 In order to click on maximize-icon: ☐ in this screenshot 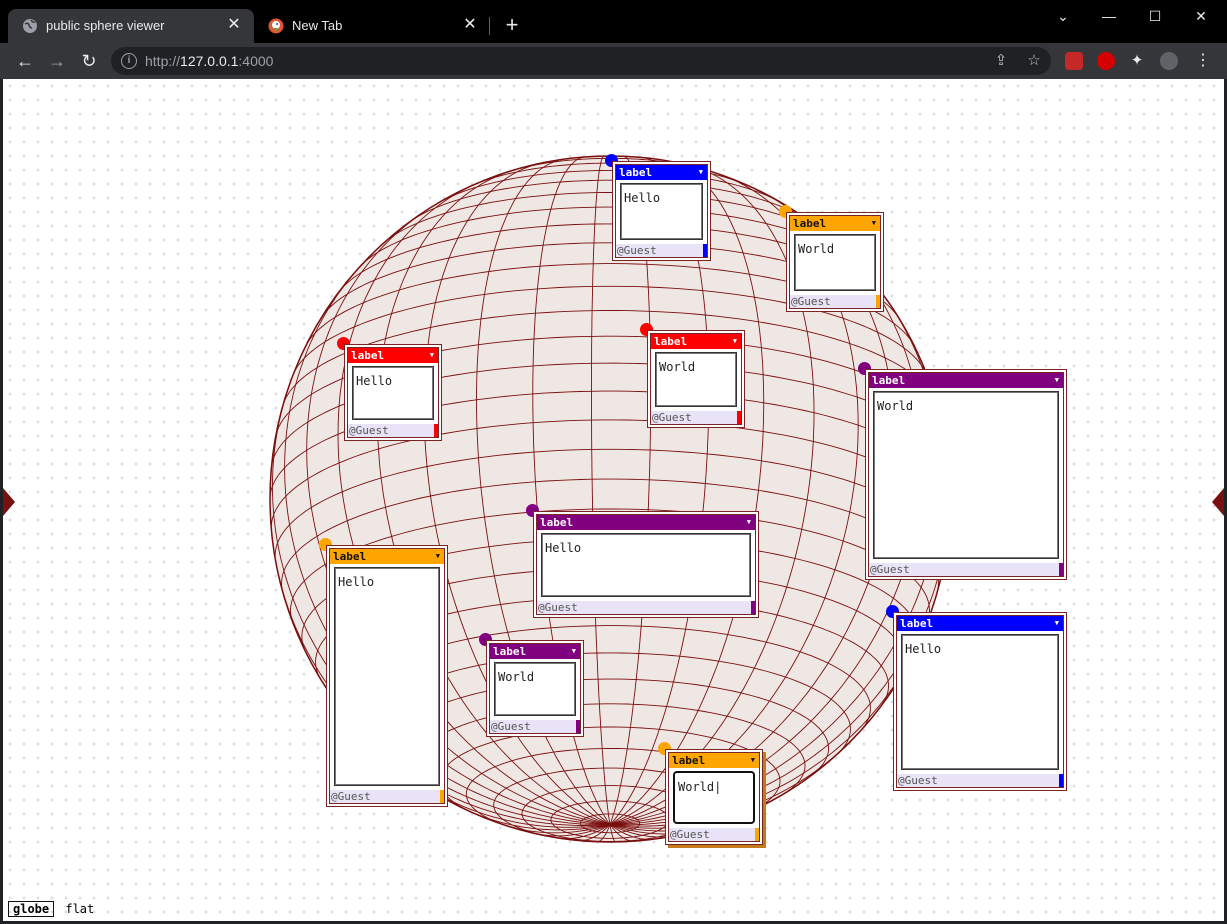, I will do `click(1155, 16)`.